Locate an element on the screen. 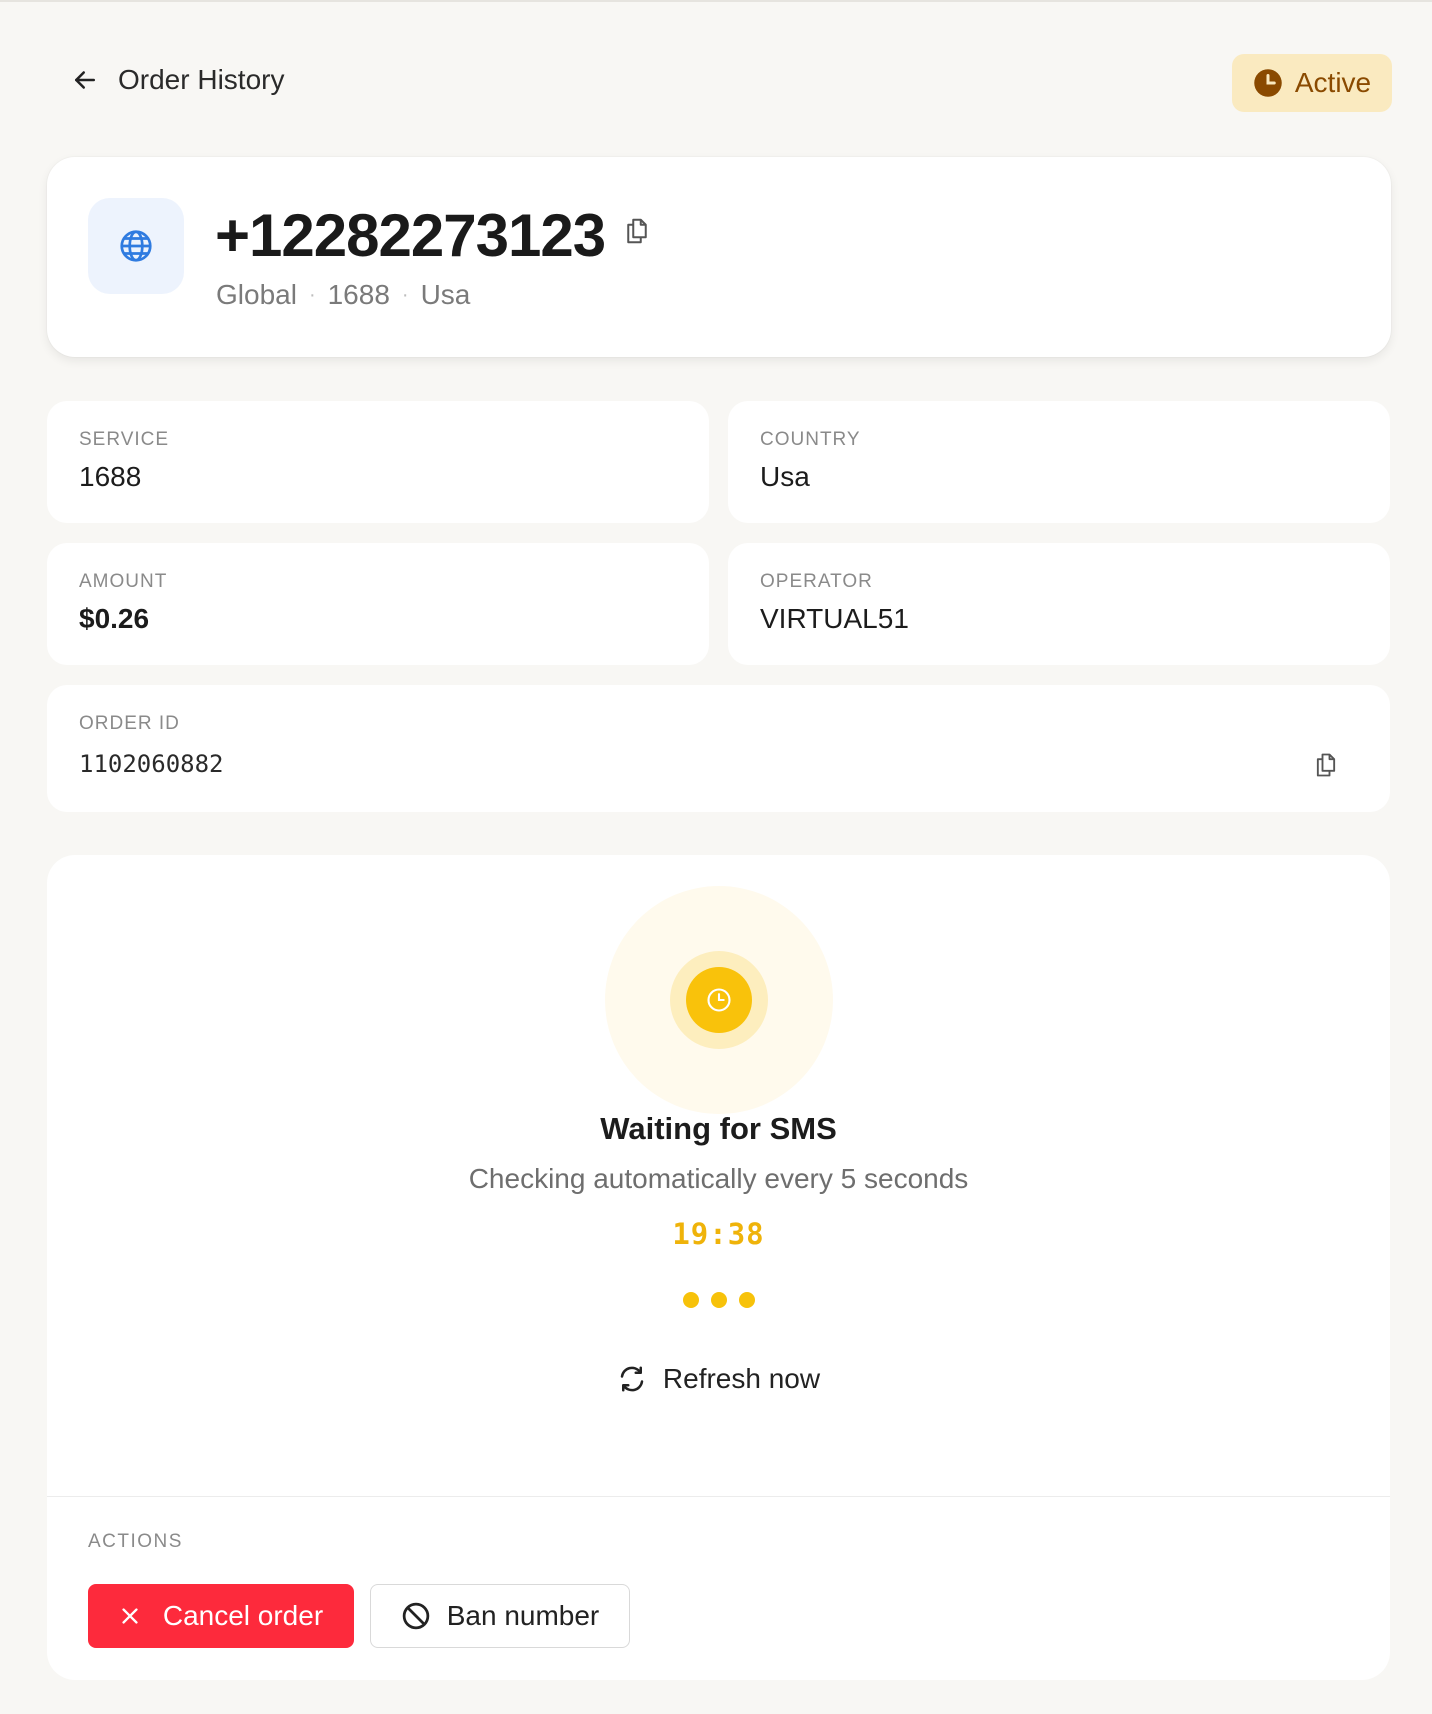 This screenshot has height=1714, width=1432. ban-icon is located at coordinates (415, 1616).